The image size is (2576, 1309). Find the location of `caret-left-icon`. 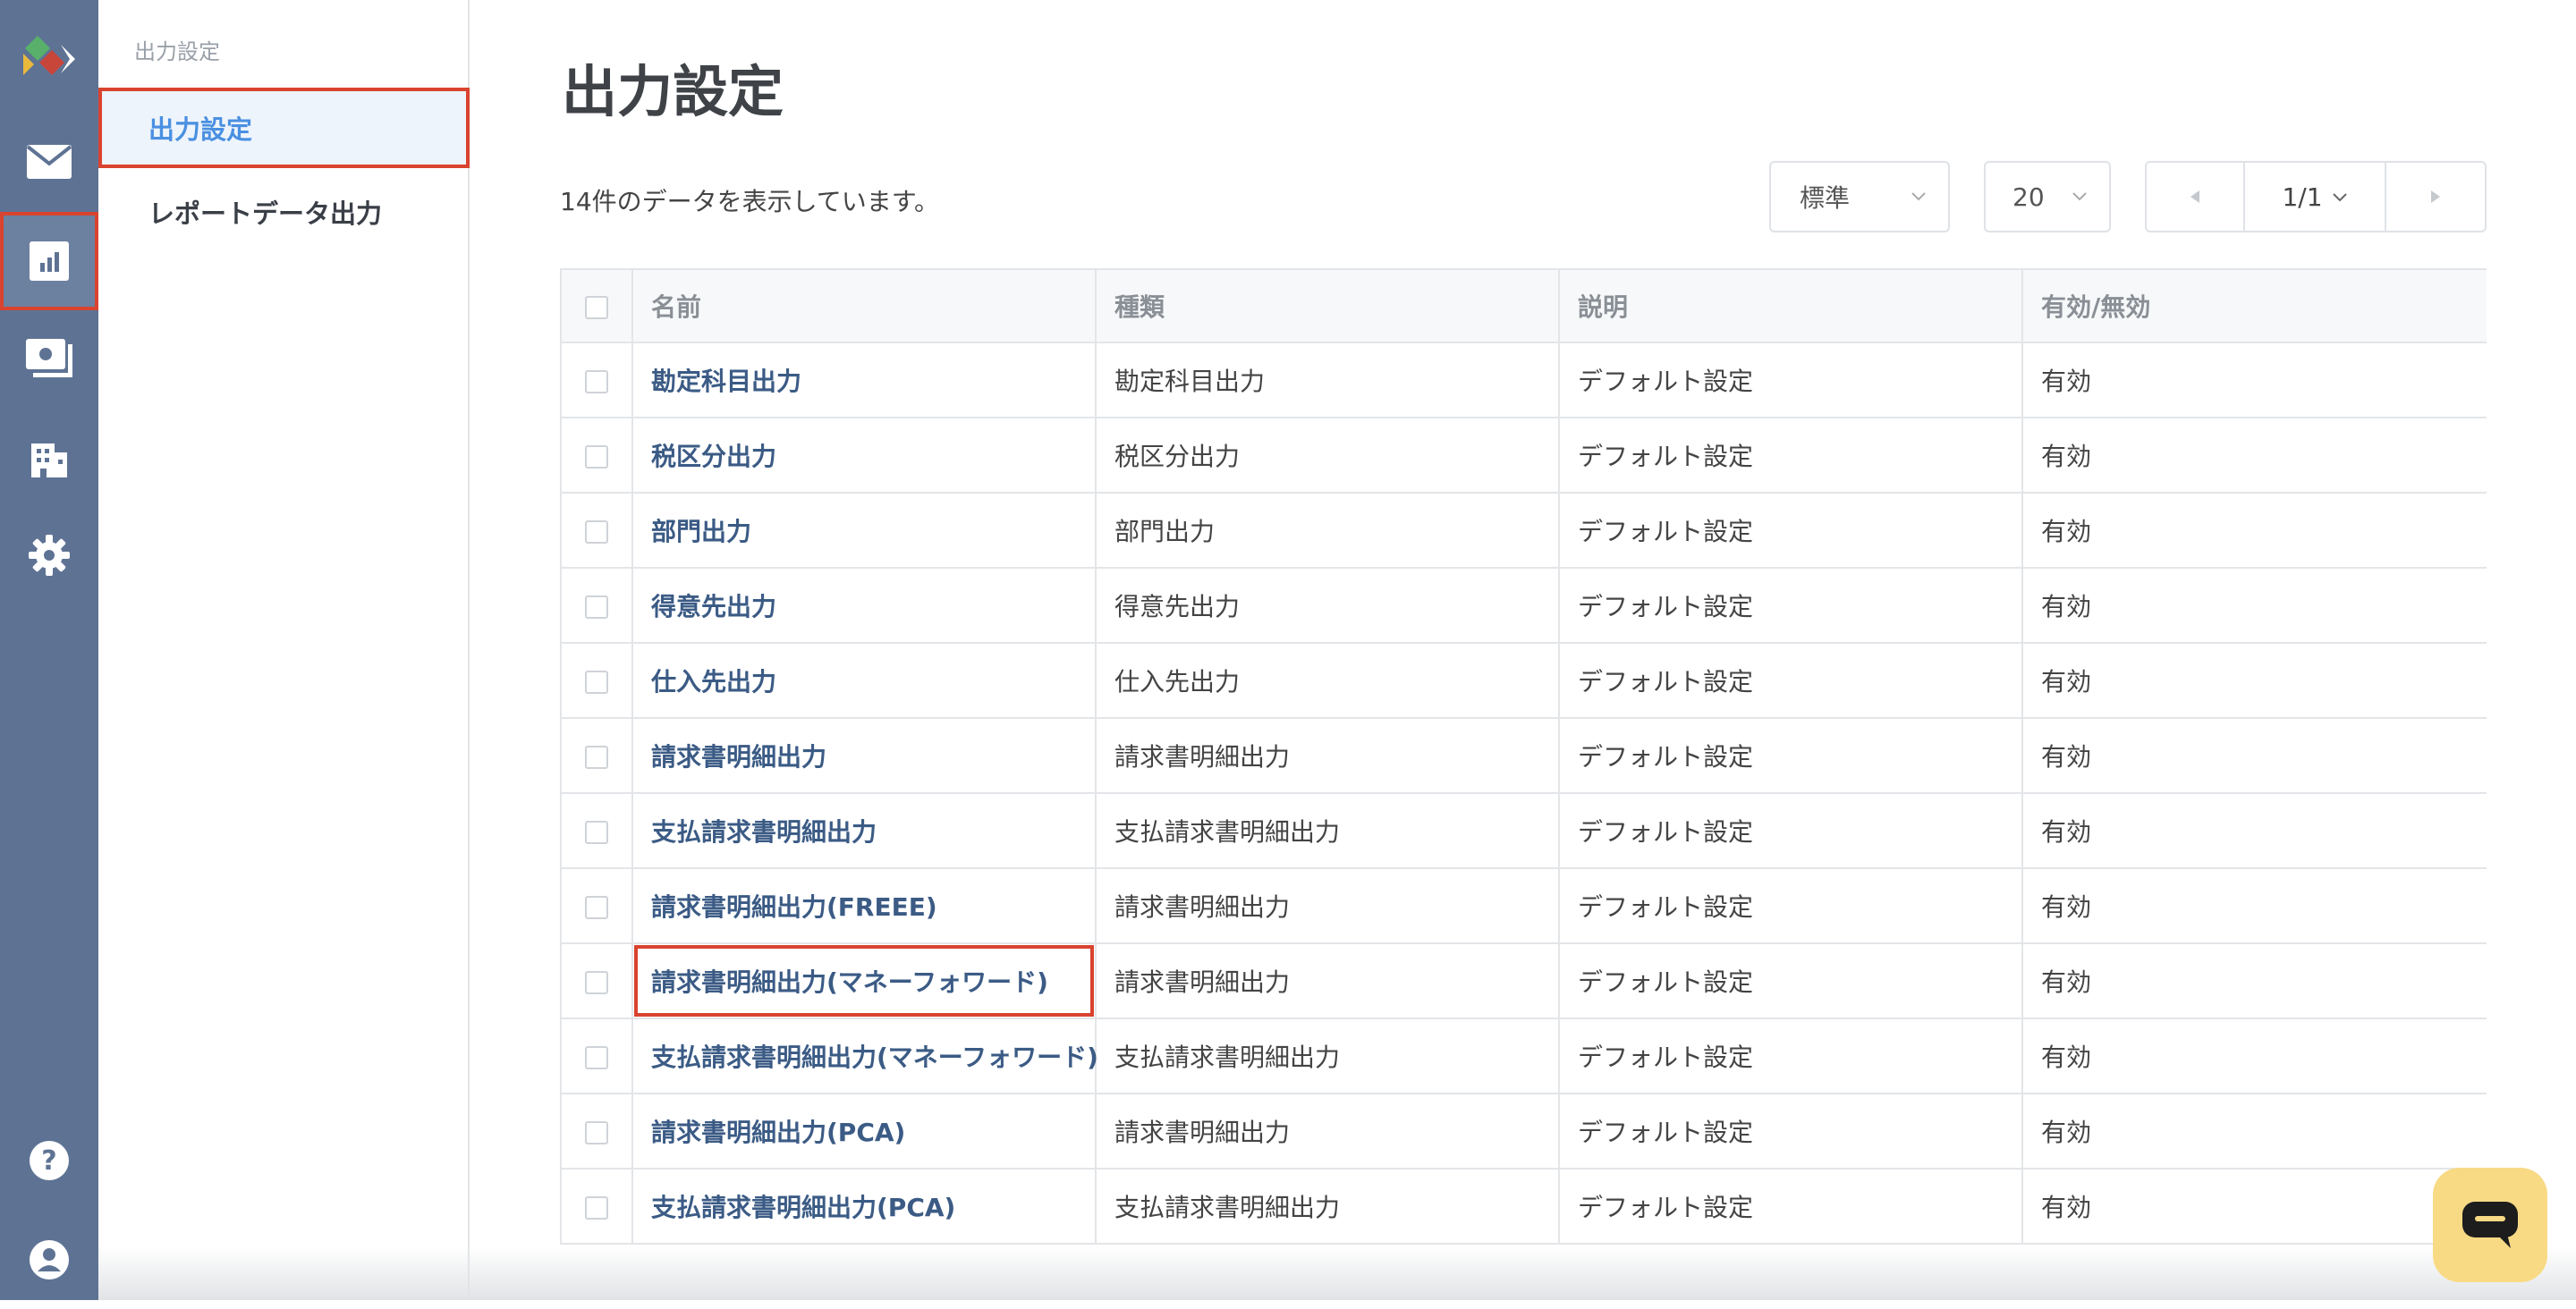

caret-left-icon is located at coordinates (2194, 196).